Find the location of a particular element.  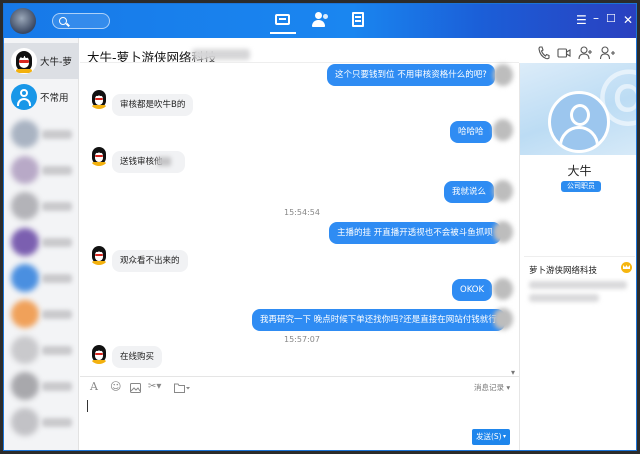

close-icon: ✕ is located at coordinates (628, 20).